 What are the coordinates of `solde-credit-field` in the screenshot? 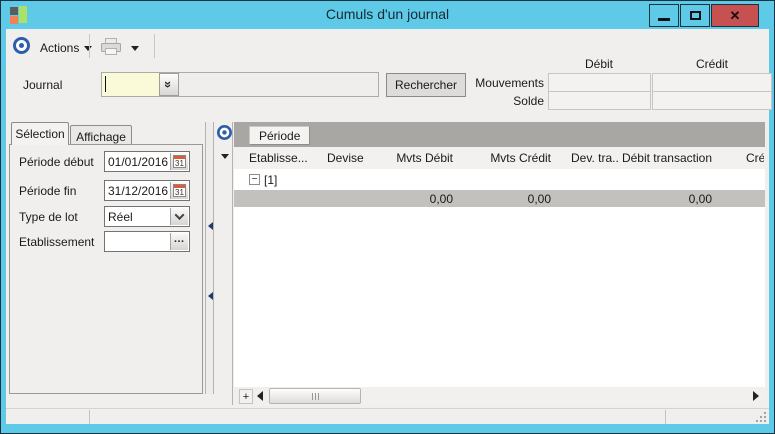 It's located at (712, 100).